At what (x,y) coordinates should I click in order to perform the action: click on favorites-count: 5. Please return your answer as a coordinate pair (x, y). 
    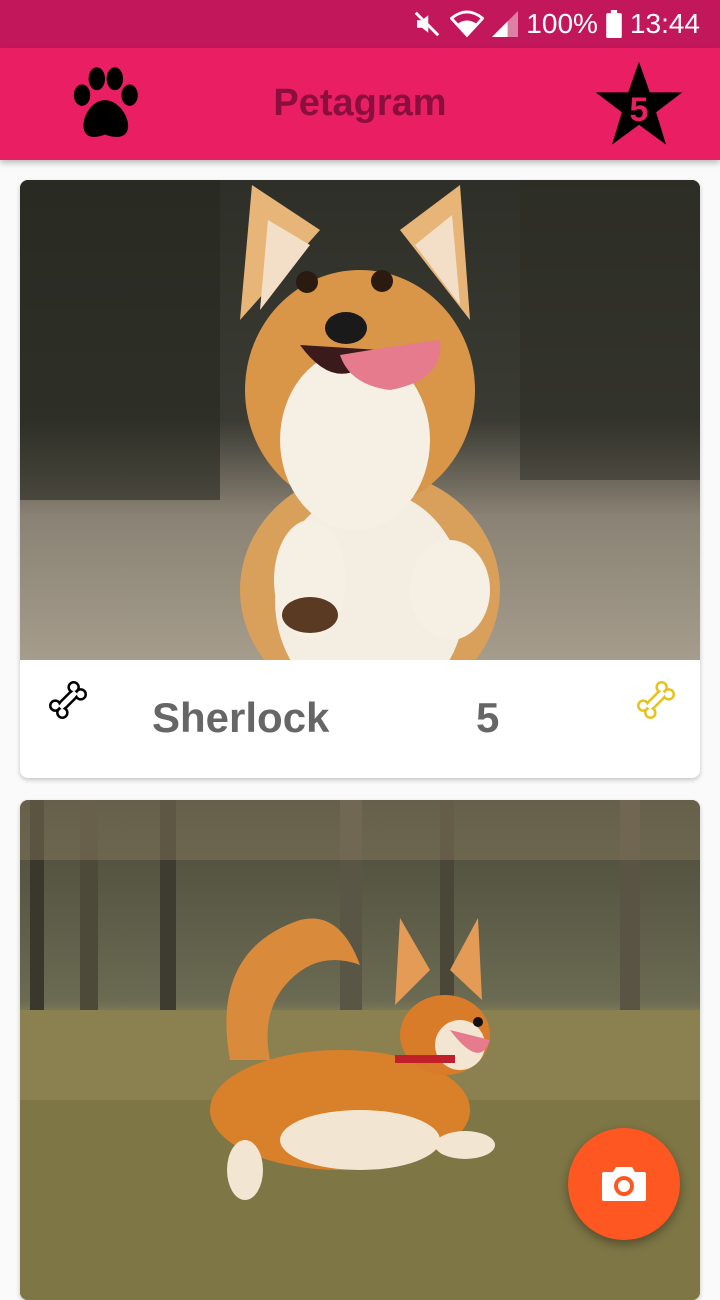
    Looking at the image, I should click on (639, 105).